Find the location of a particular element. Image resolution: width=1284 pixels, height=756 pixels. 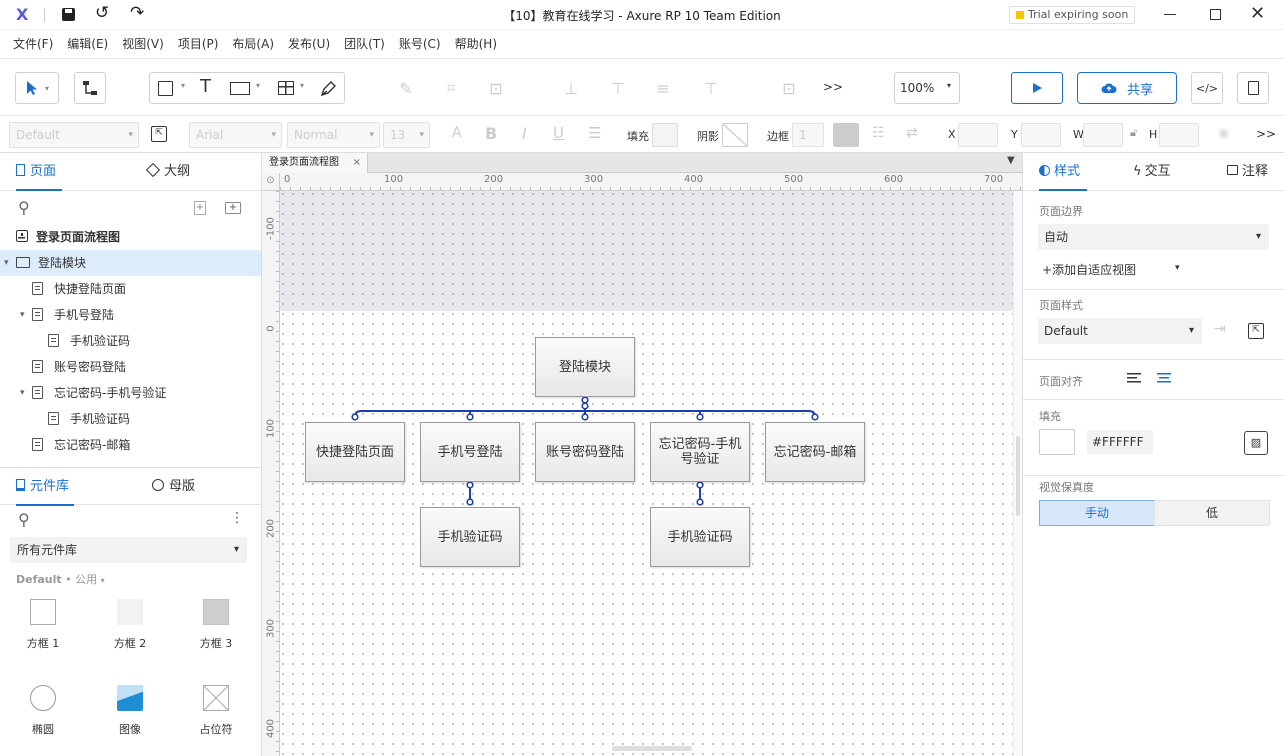

fill-color-swatch is located at coordinates (1057, 442).